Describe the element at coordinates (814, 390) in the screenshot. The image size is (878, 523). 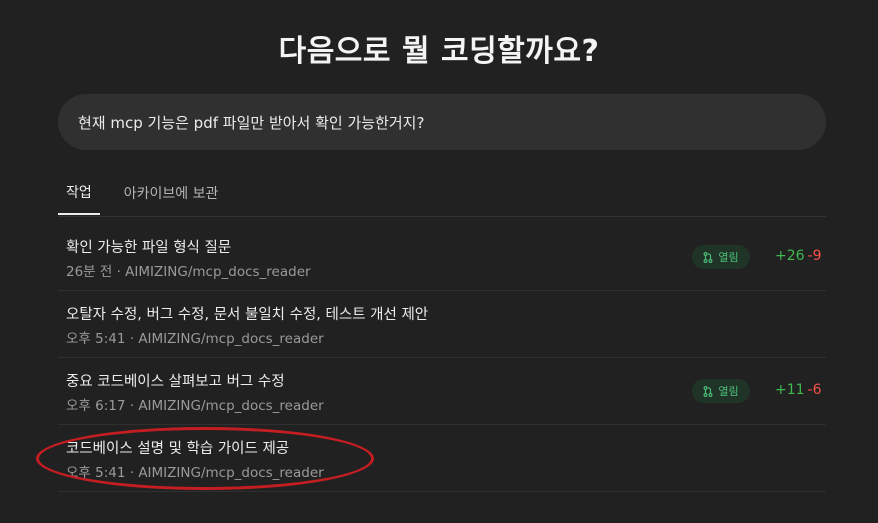
I see `deletions-count: -6` at that location.